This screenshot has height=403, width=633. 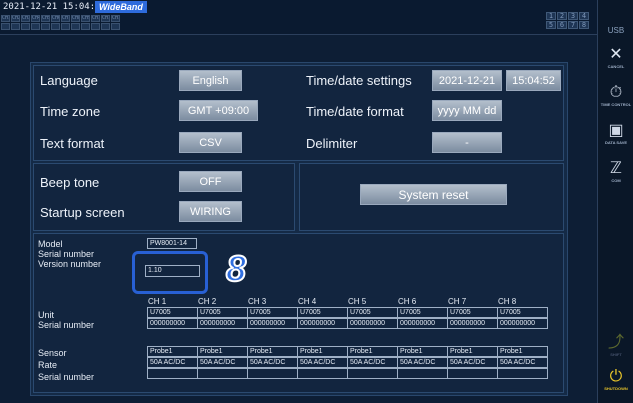 What do you see at coordinates (507, 301) in the screenshot?
I see `channel-header: CH 8` at bounding box center [507, 301].